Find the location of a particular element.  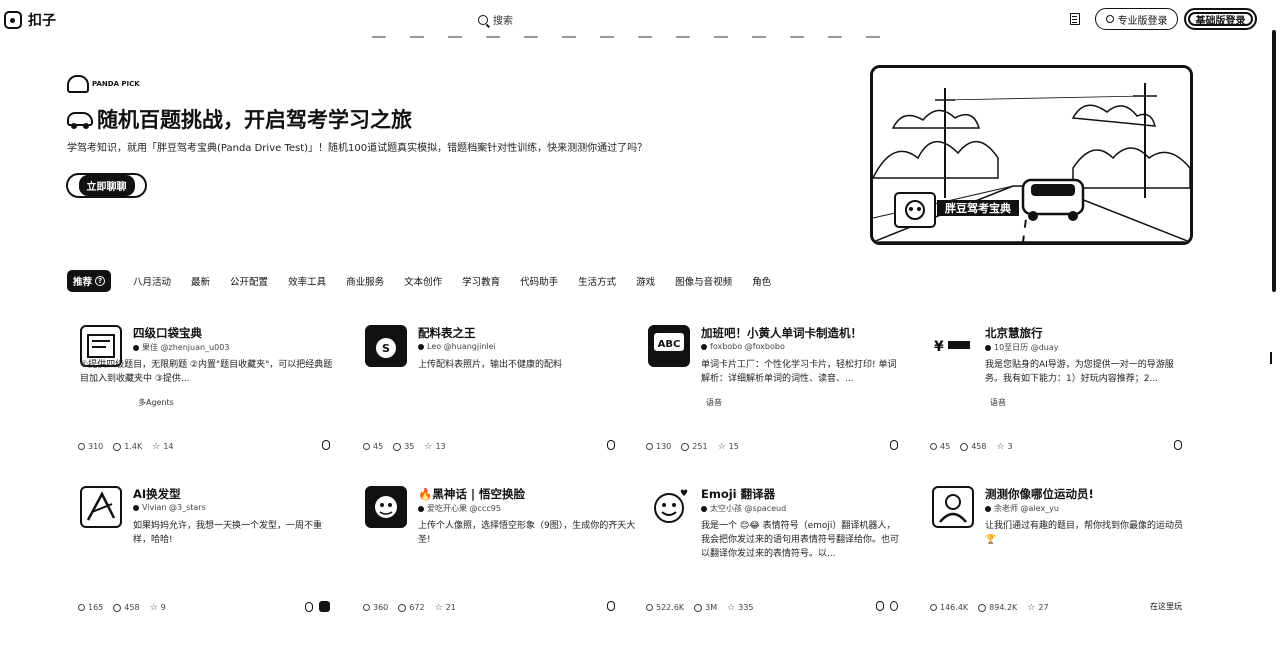

tab-lifestyle: 生活方式 is located at coordinates (597, 281).